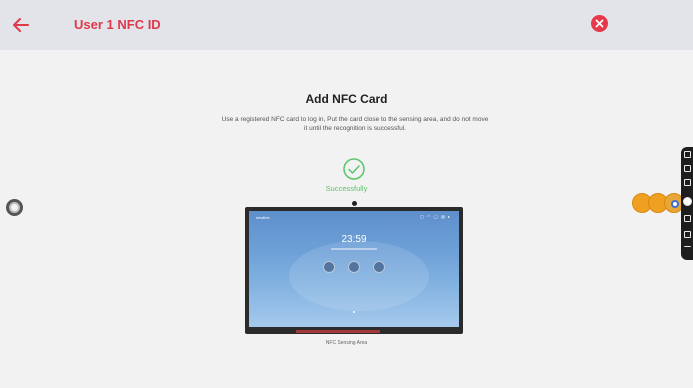 This screenshot has width=693, height=388. What do you see at coordinates (359, 276) in the screenshot?
I see `screen-glow` at bounding box center [359, 276].